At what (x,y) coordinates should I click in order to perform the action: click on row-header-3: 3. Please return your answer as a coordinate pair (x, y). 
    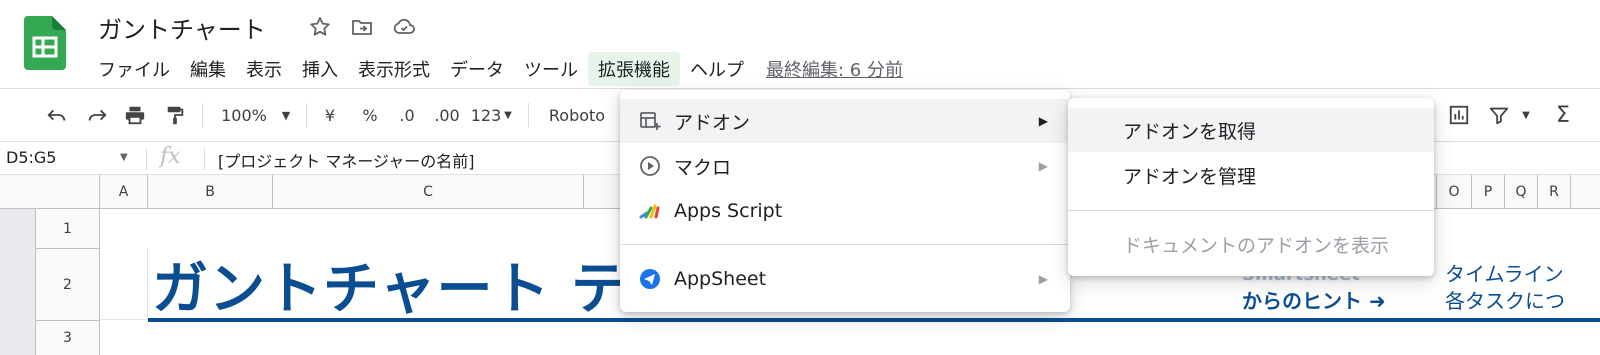
    Looking at the image, I should click on (68, 338).